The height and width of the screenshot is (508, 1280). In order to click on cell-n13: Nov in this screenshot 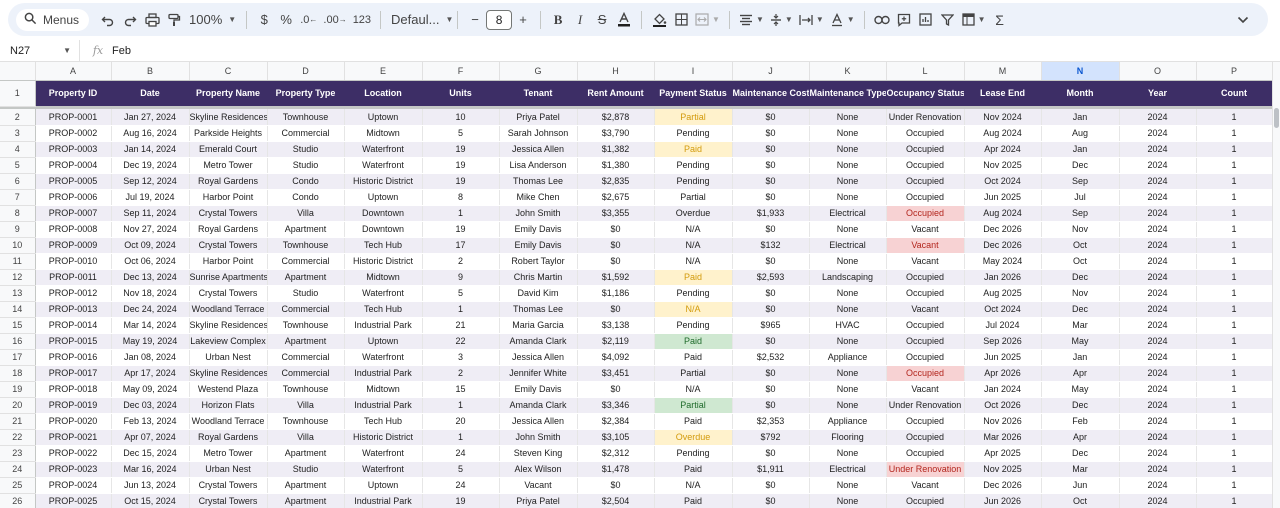, I will do `click(1080, 293)`.